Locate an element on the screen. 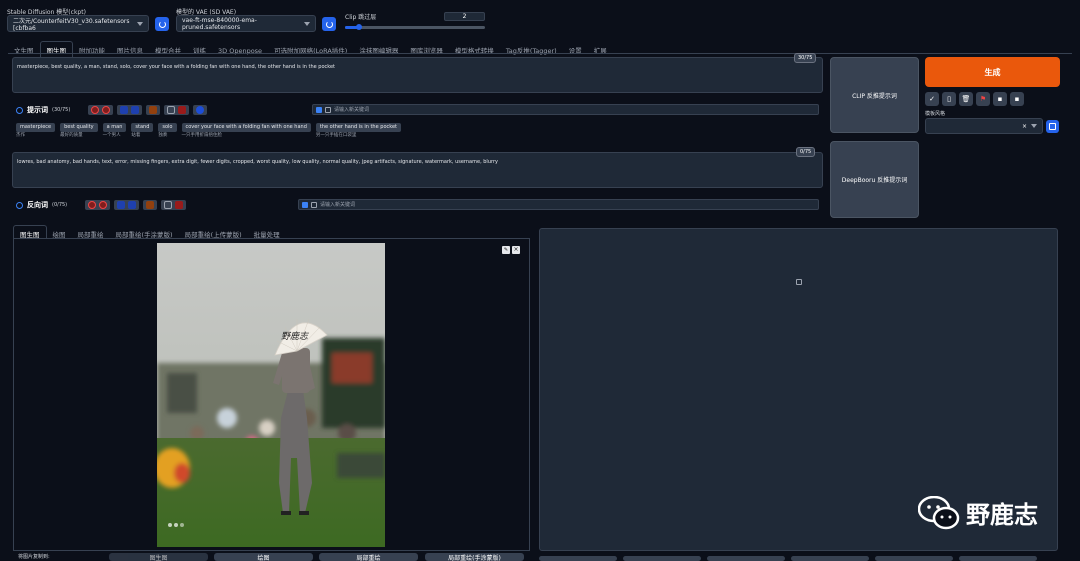  refresh-ckpt-button is located at coordinates (162, 24).